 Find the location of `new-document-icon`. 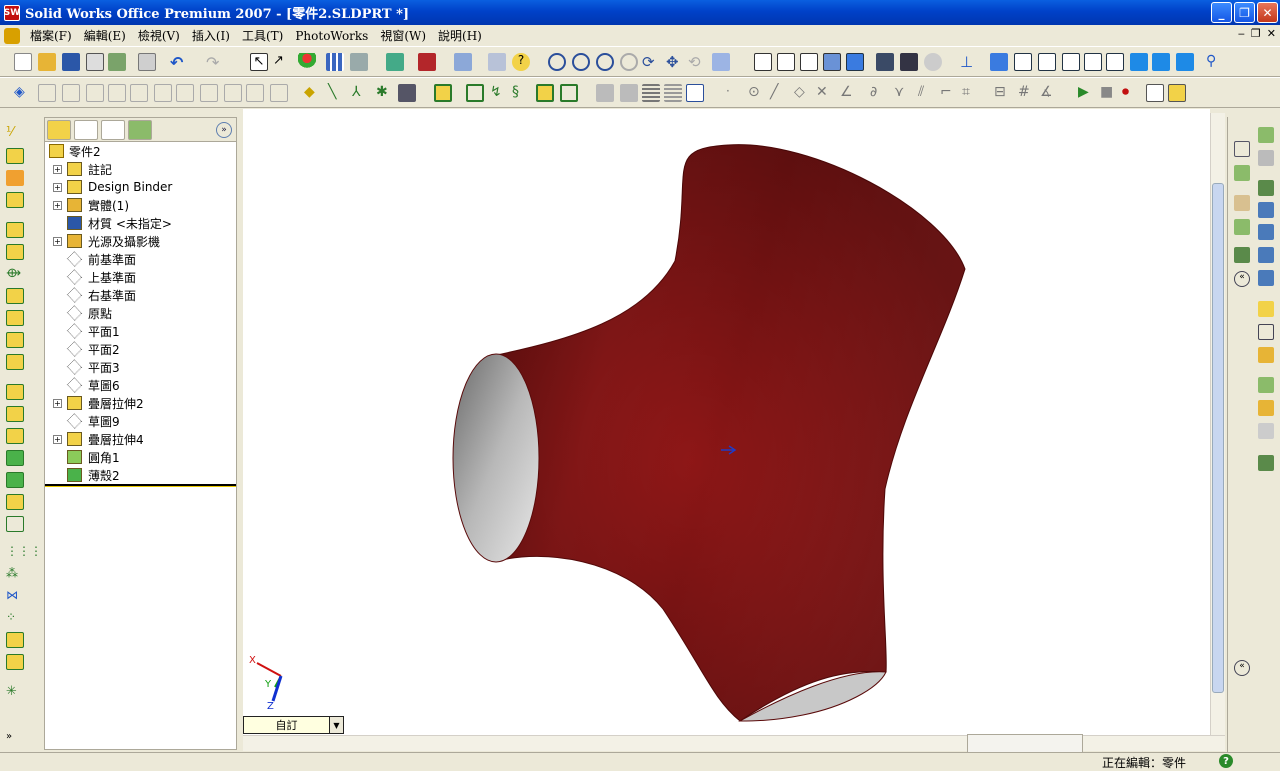

new-document-icon is located at coordinates (23, 62).